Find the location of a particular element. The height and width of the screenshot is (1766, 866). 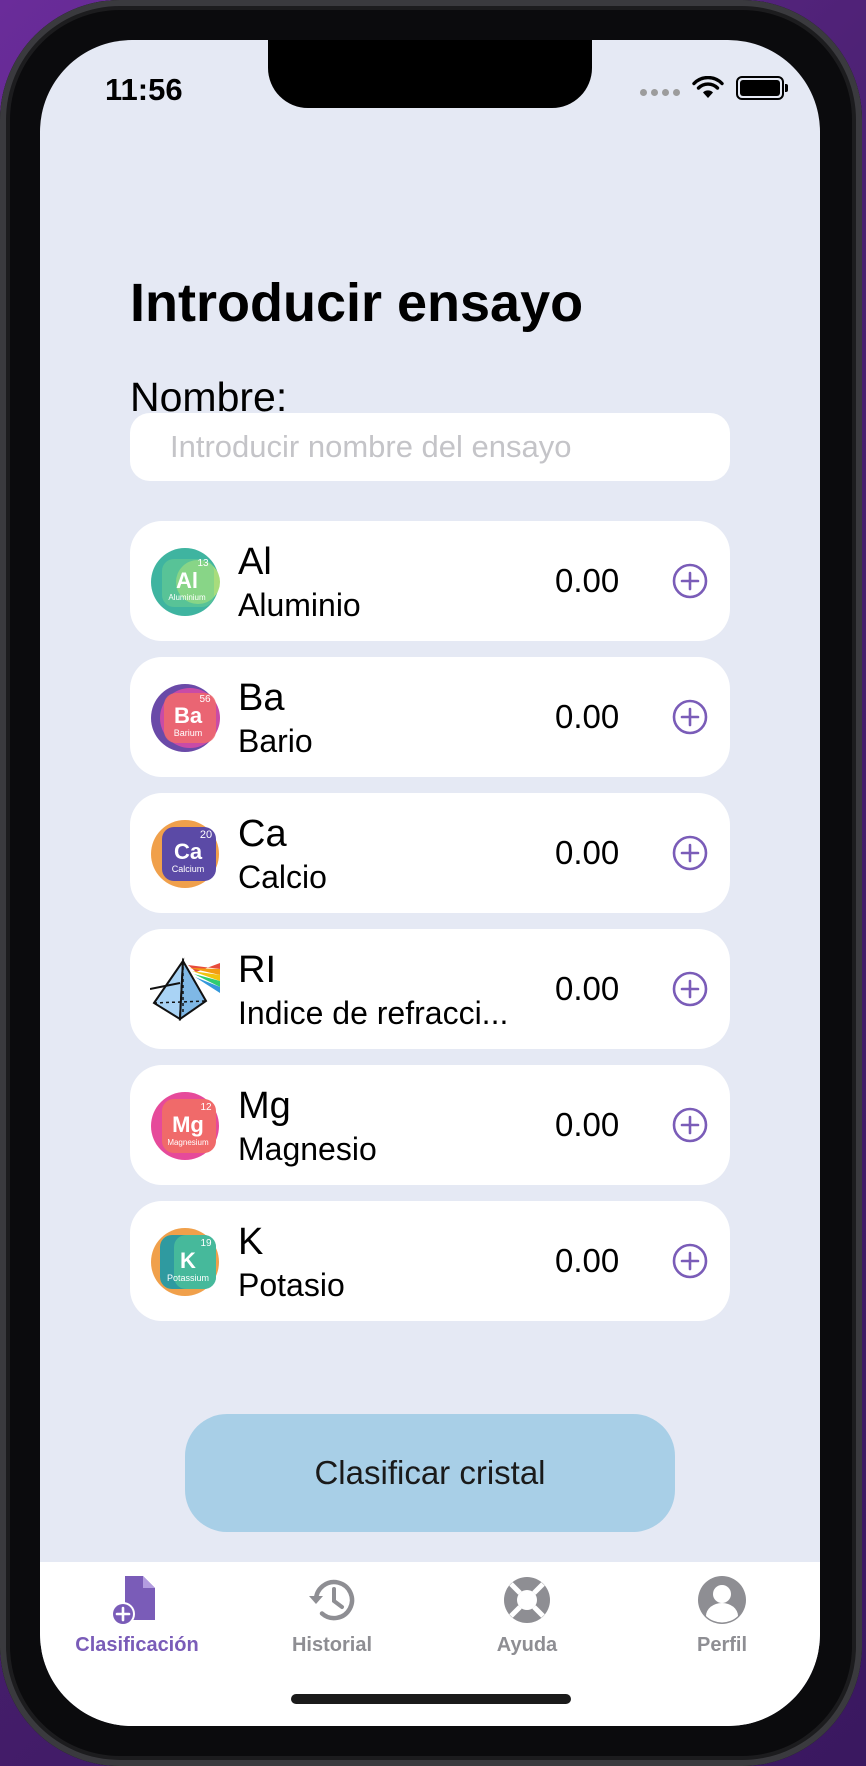

element-symbol: Mg is located at coordinates (264, 1106).